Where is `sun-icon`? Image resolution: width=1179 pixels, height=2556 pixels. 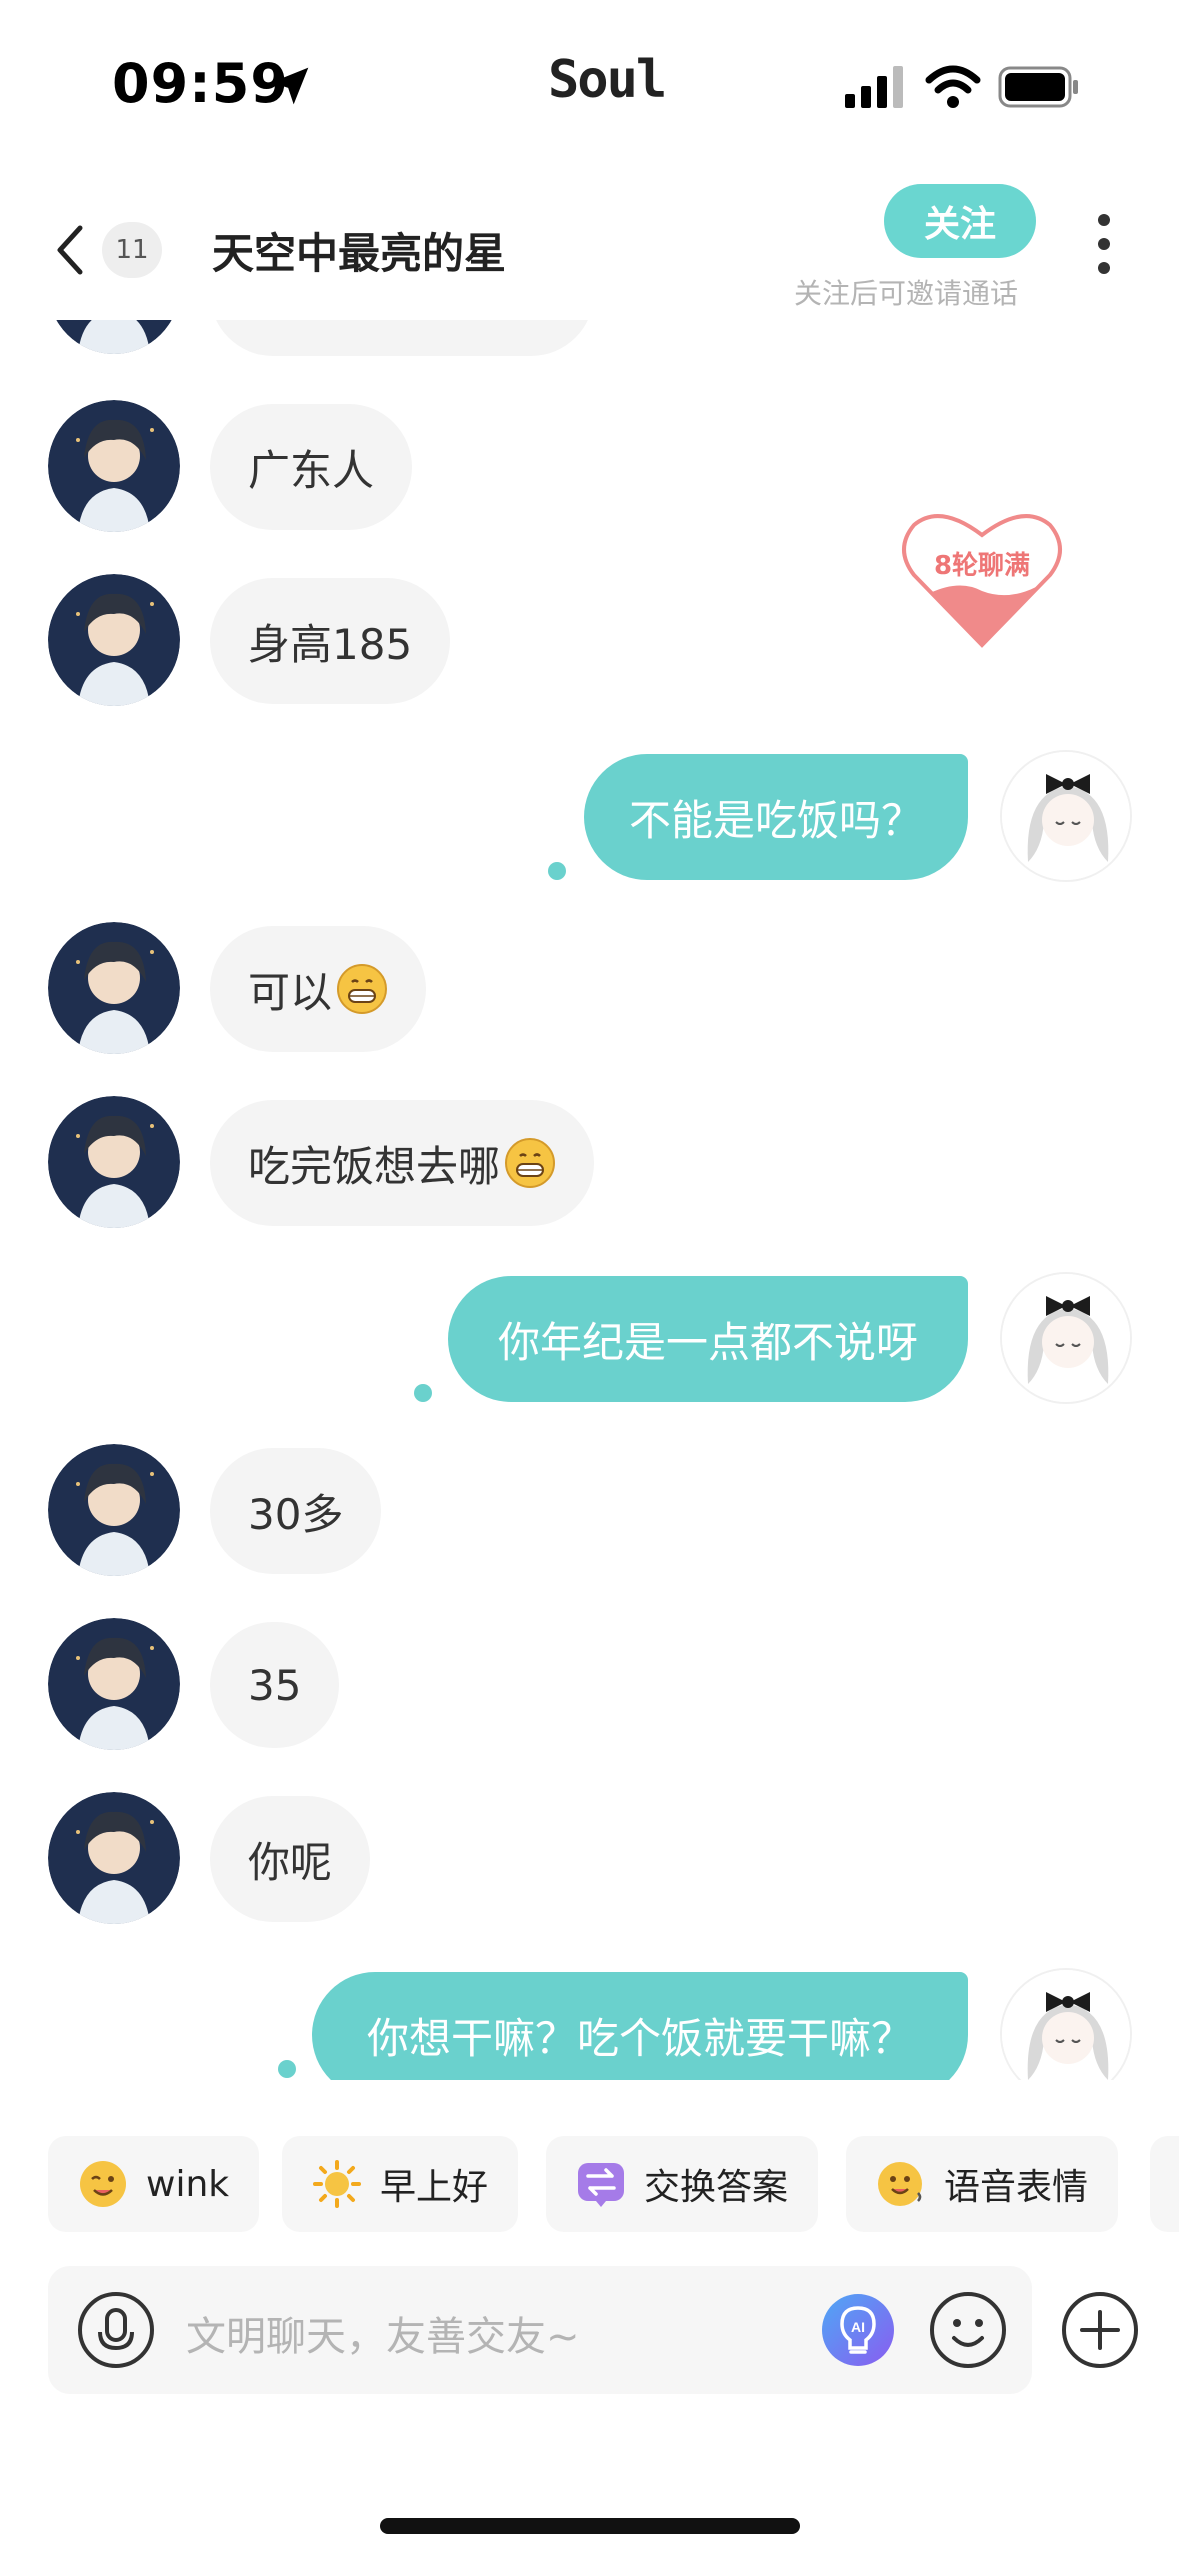
sun-icon is located at coordinates (337, 2184).